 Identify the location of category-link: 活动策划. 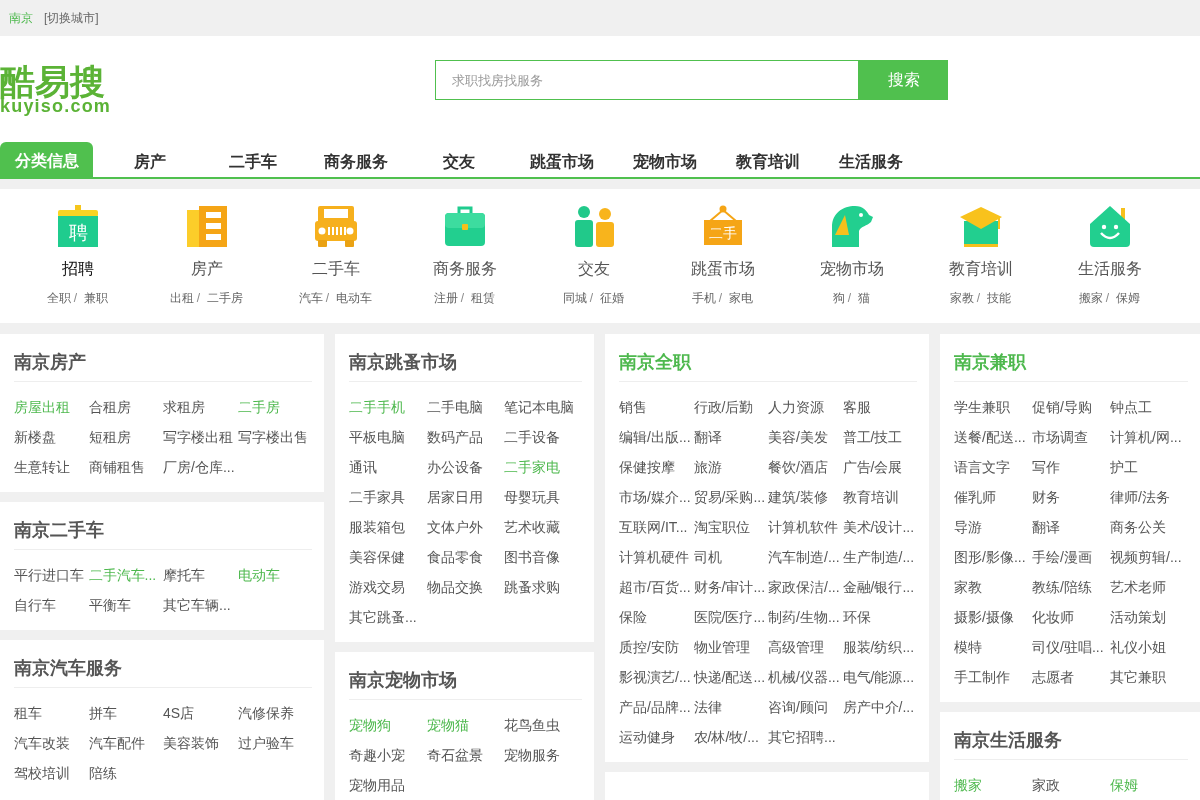
(1138, 617).